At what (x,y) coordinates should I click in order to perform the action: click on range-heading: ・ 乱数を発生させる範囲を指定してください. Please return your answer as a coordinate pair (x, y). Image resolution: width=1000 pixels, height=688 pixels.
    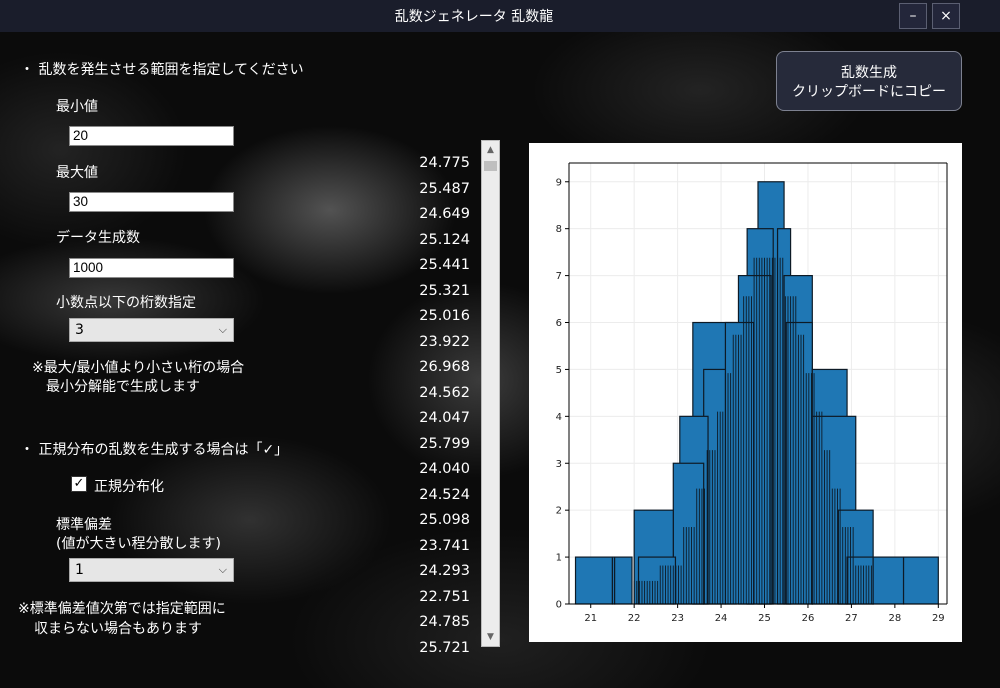
    Looking at the image, I should click on (162, 70).